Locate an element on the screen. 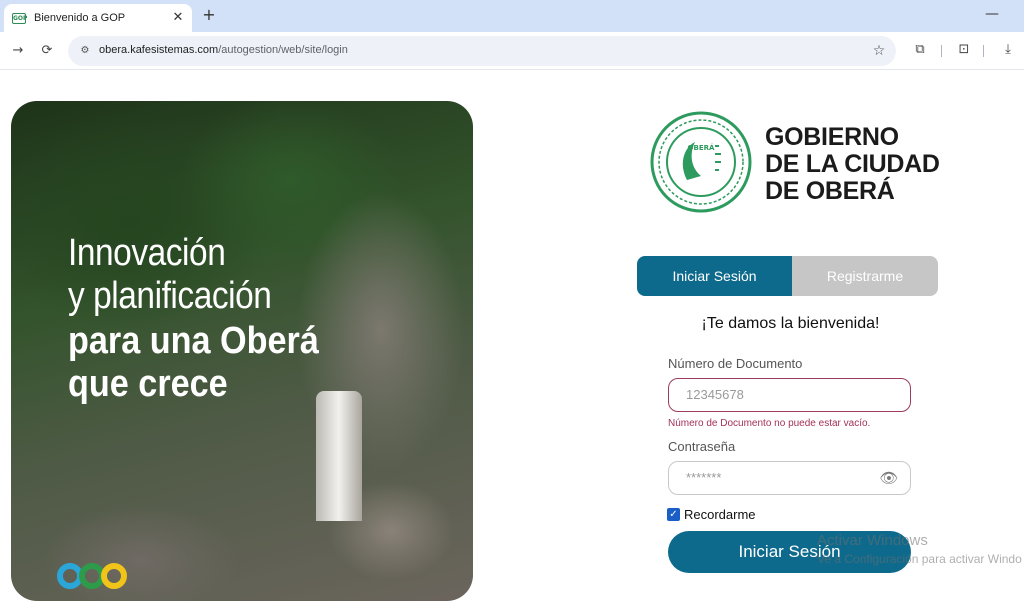 The height and width of the screenshot is (601, 1024). screenshot-icon: ⊡ is located at coordinates (964, 50).